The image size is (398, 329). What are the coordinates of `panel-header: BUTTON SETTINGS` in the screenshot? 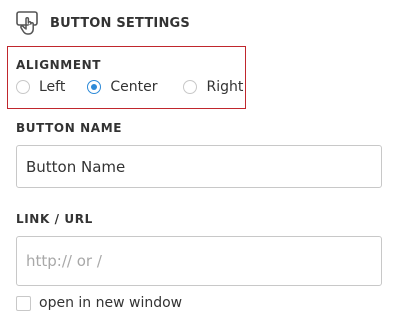 It's located at (103, 23).